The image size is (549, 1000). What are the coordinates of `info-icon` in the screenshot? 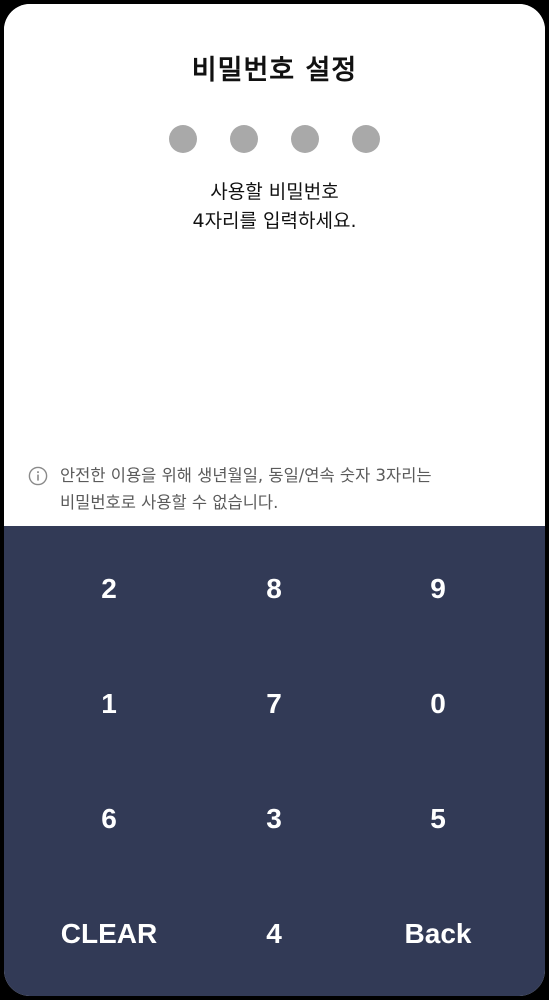 It's located at (38, 476).